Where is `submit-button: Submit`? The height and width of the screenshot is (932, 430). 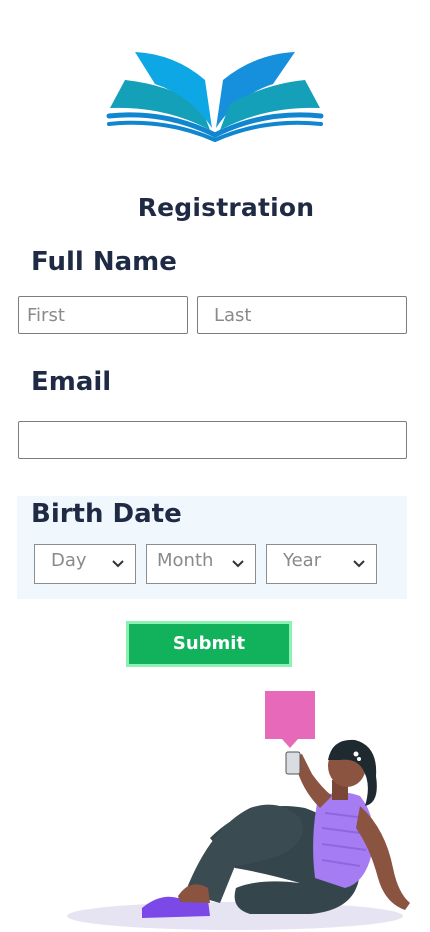 submit-button: Submit is located at coordinates (209, 644).